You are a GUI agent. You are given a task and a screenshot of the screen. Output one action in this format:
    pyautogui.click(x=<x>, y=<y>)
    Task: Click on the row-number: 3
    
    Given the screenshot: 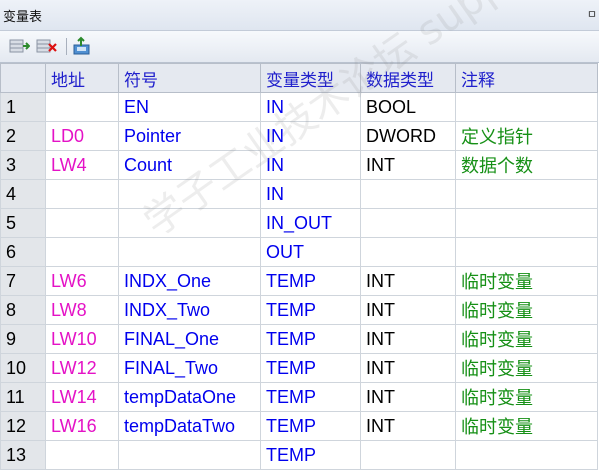 What is the action you would take?
    pyautogui.click(x=23, y=165)
    